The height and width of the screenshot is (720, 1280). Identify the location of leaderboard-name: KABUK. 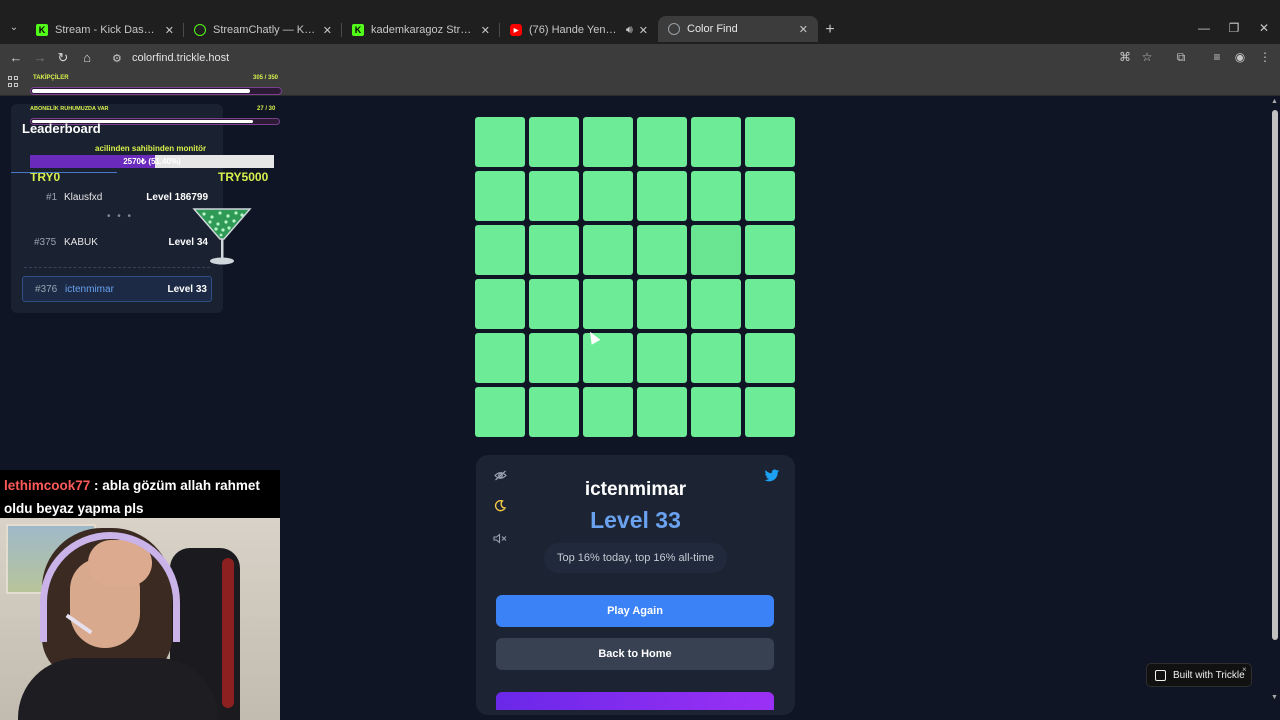
(81, 242).